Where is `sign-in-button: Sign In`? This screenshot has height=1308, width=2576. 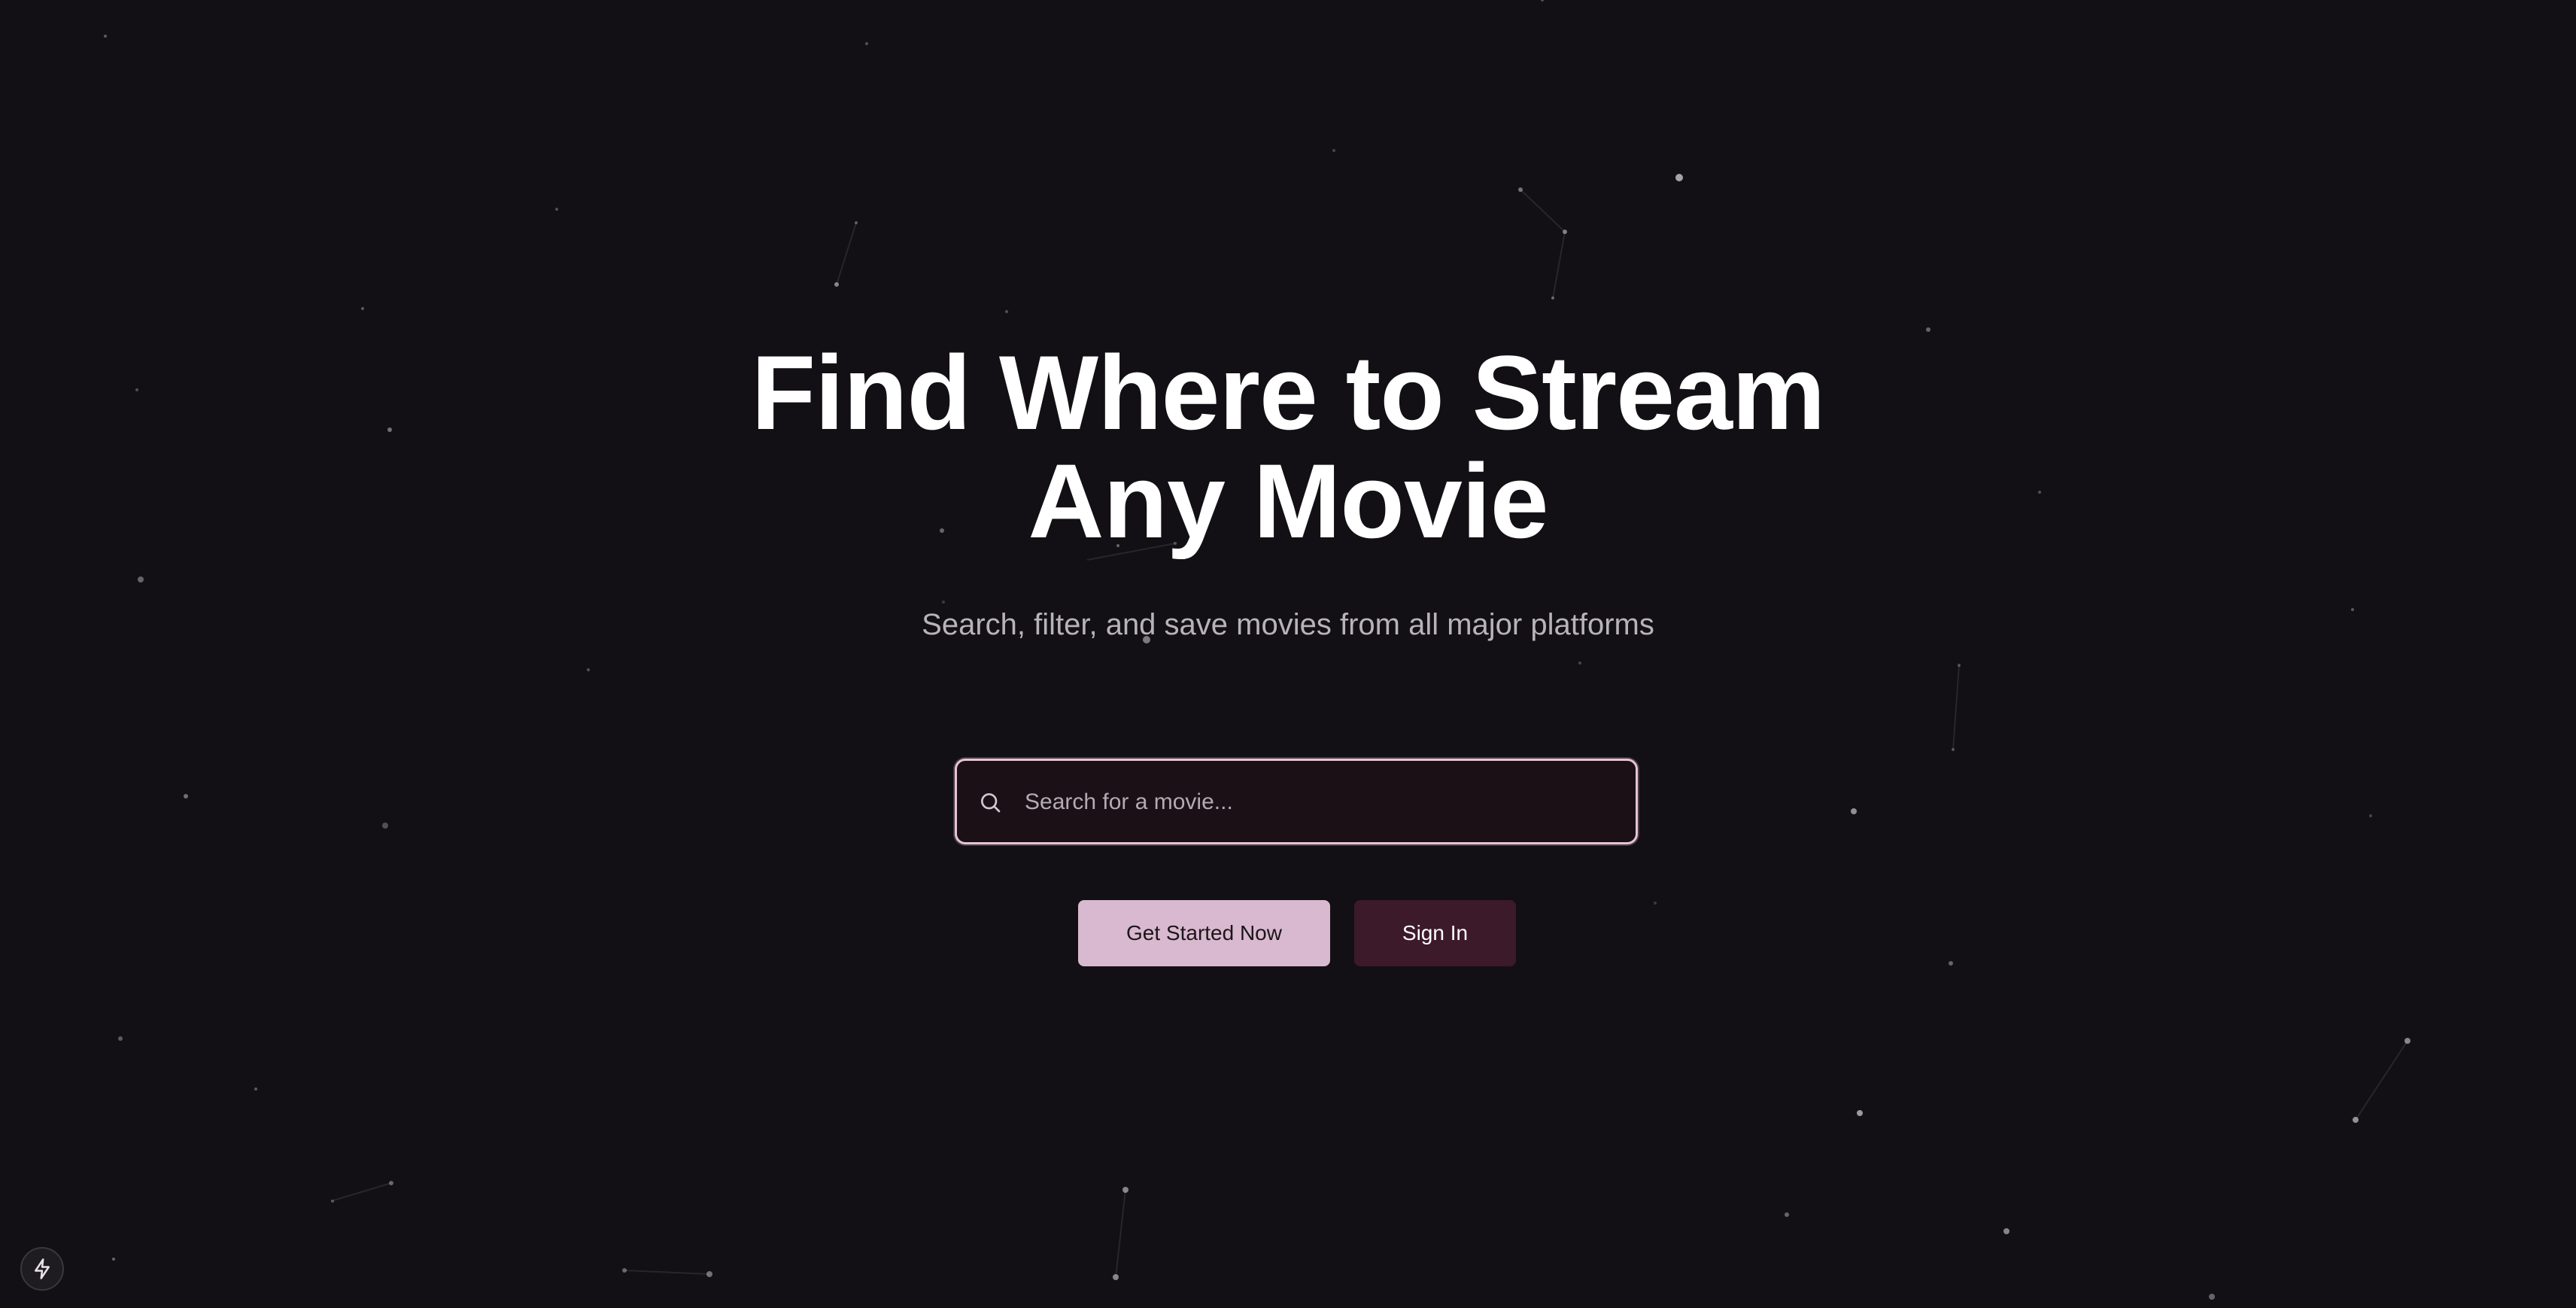 sign-in-button: Sign In is located at coordinates (1435, 933).